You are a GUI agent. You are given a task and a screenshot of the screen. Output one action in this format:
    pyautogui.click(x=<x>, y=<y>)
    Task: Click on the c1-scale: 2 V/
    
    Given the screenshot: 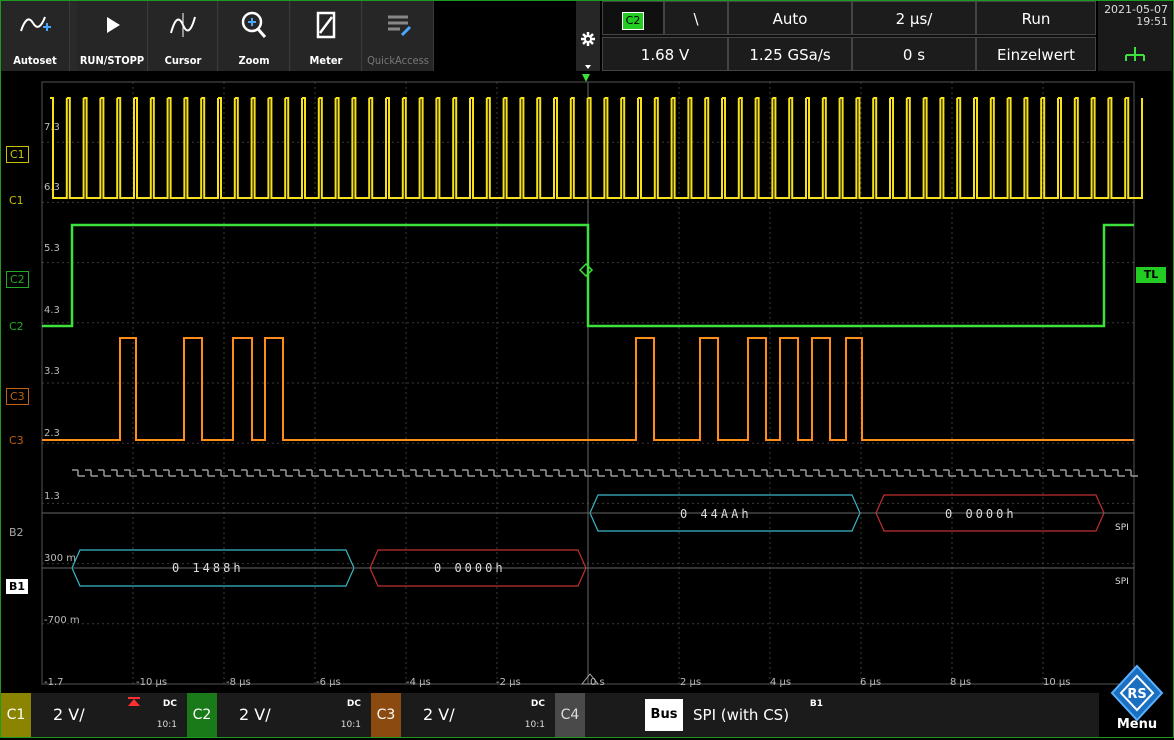 What is the action you would take?
    pyautogui.click(x=69, y=714)
    